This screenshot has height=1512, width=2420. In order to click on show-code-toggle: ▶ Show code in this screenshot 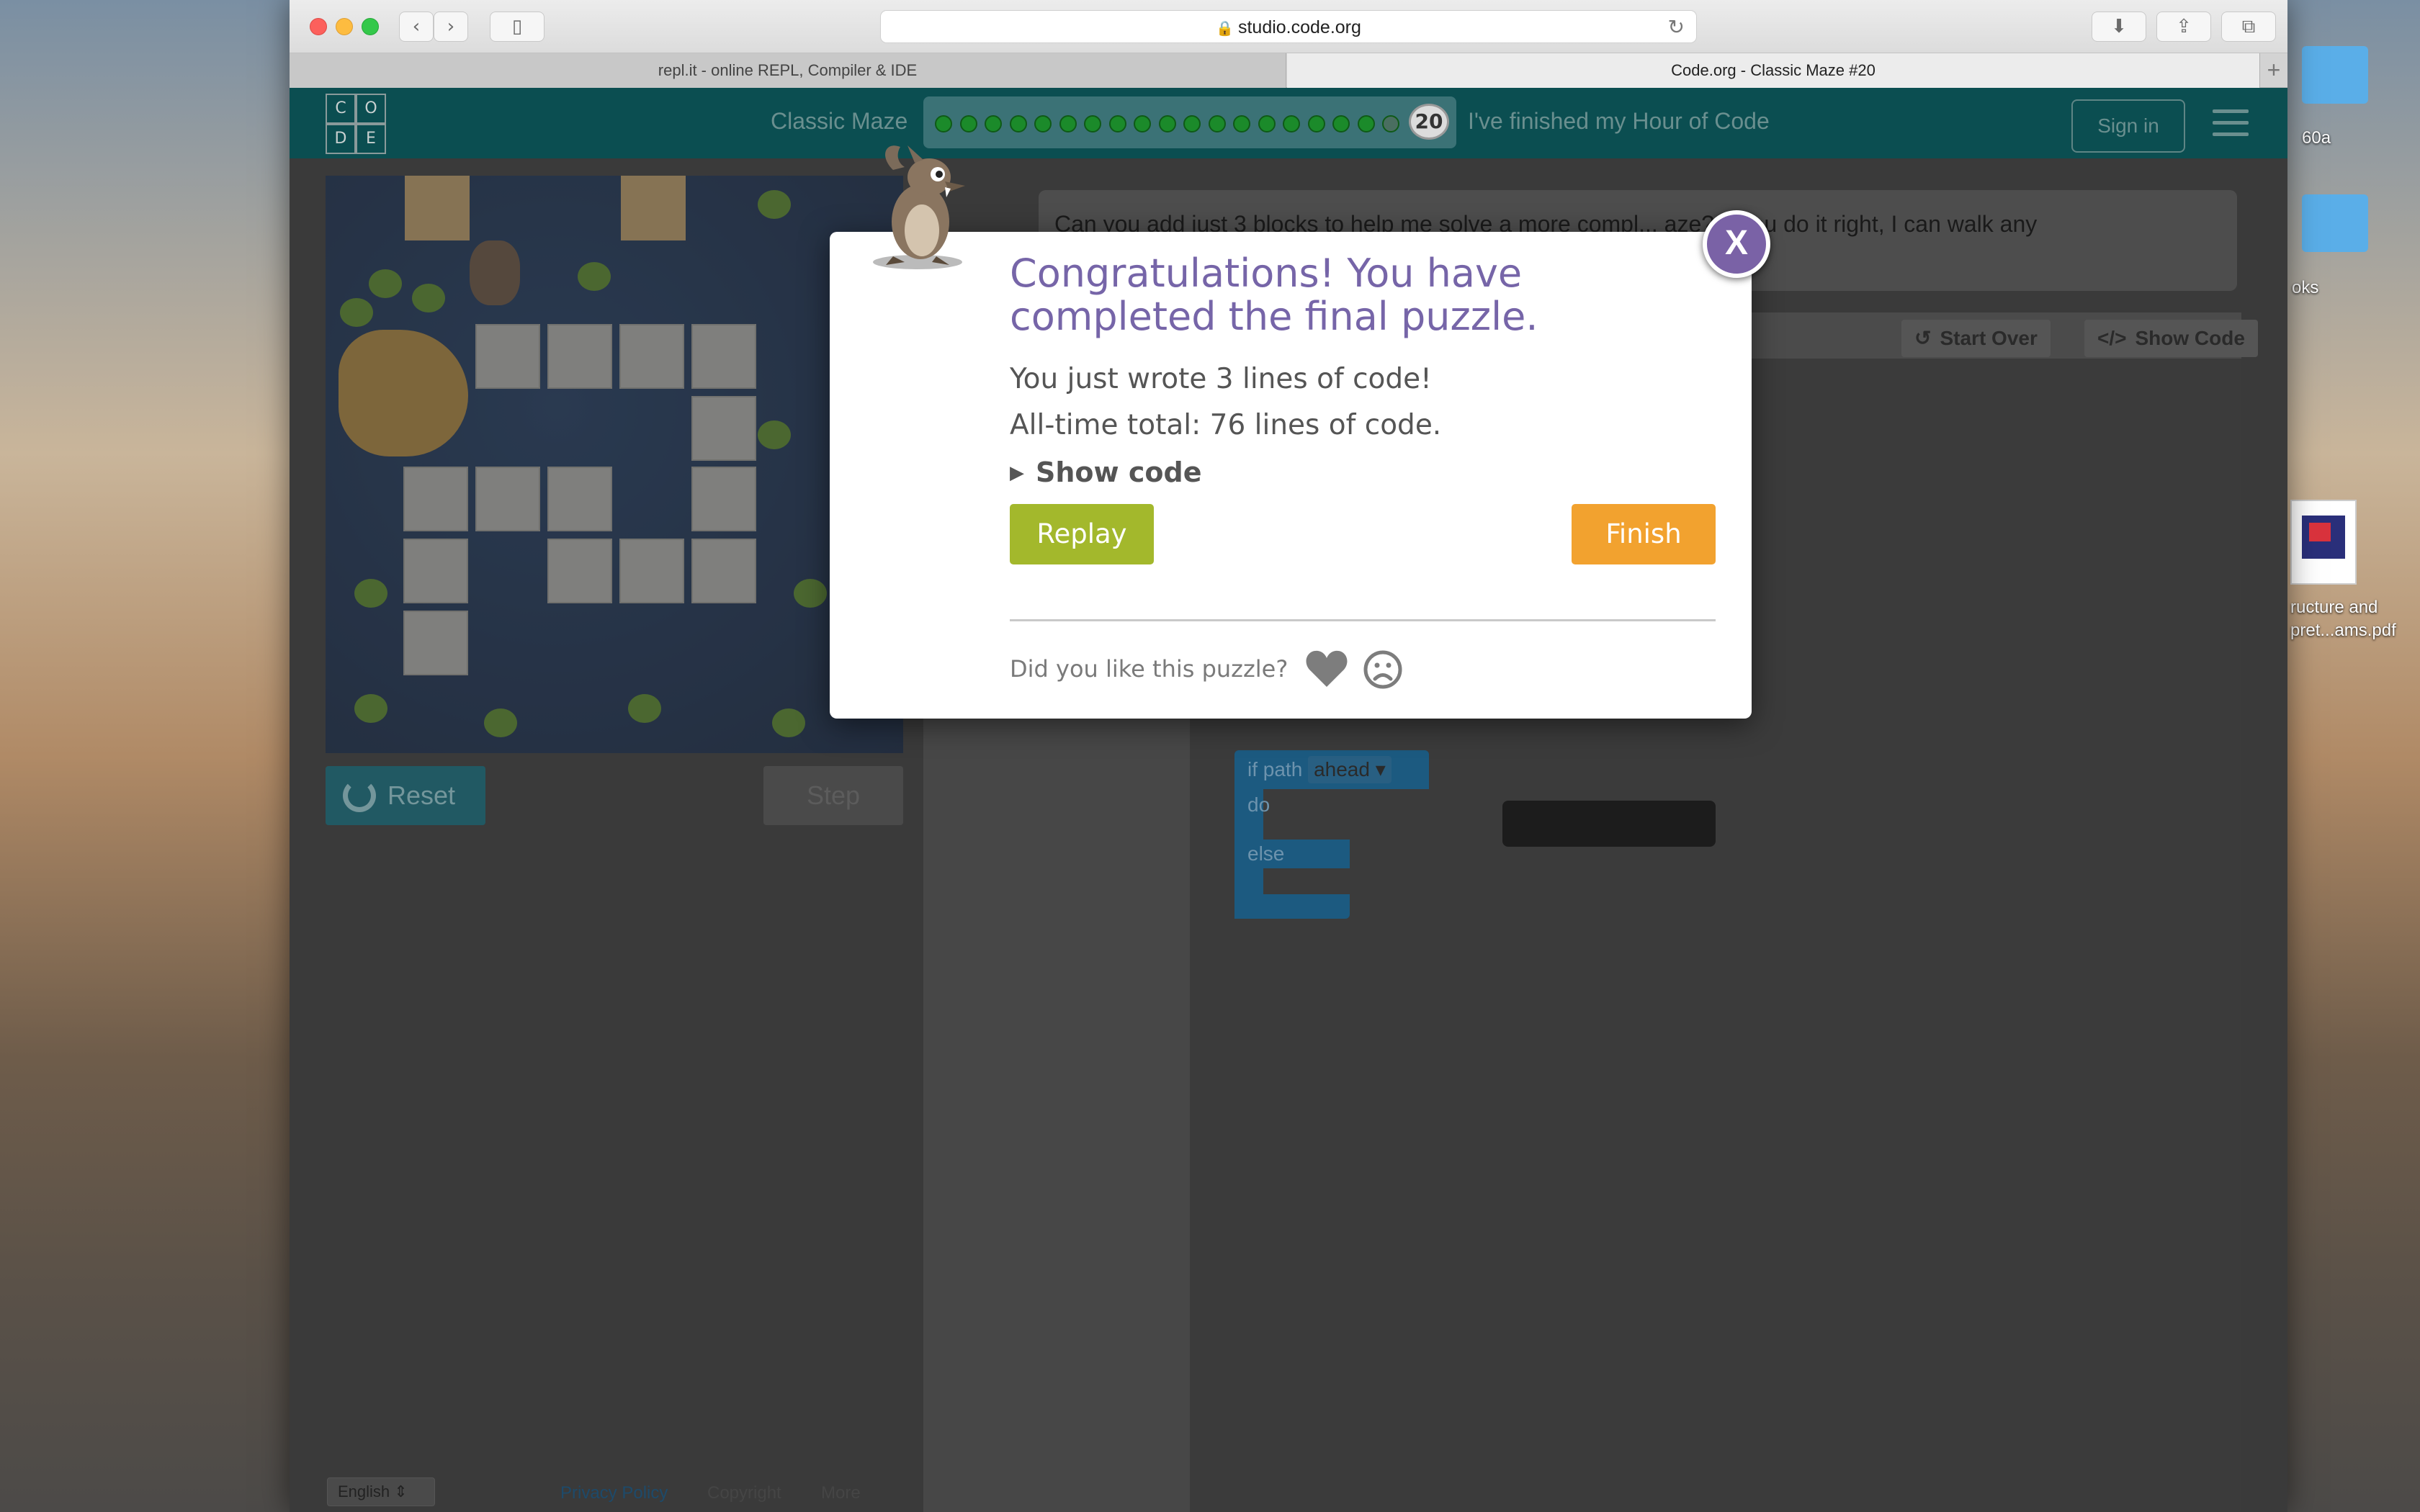, I will do `click(1105, 472)`.